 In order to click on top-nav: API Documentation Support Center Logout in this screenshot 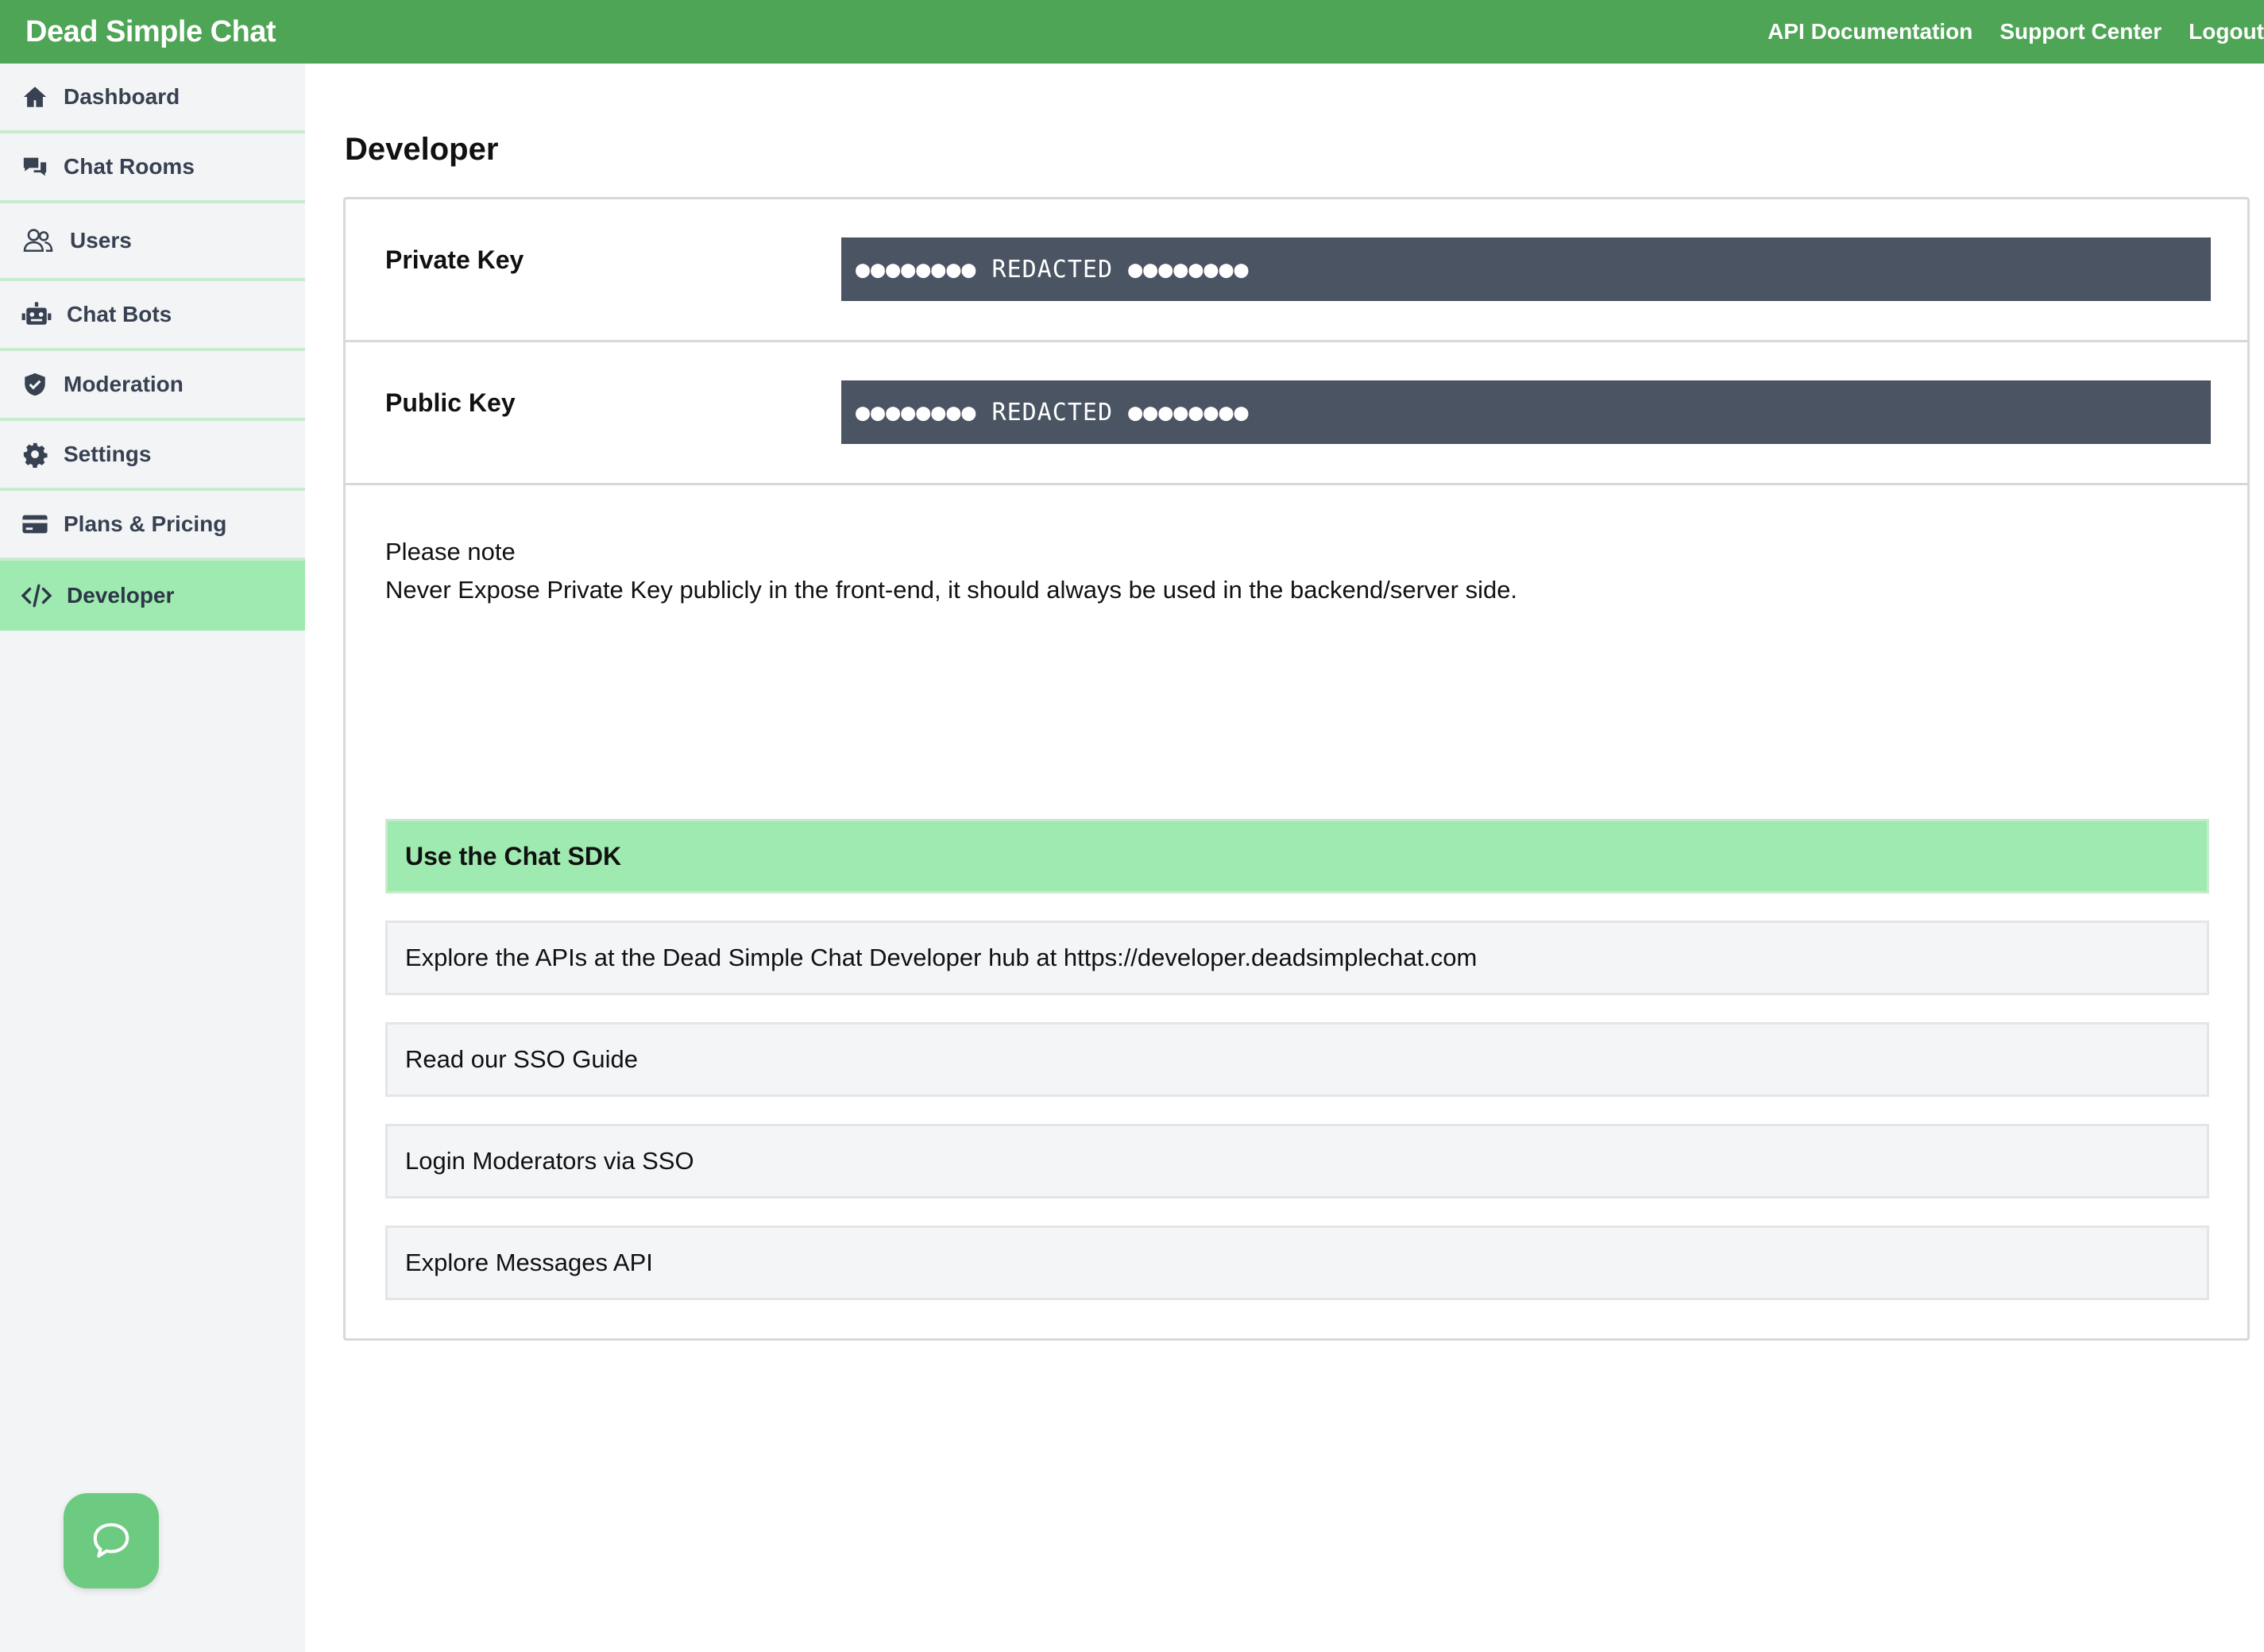, I will do `click(2002, 32)`.